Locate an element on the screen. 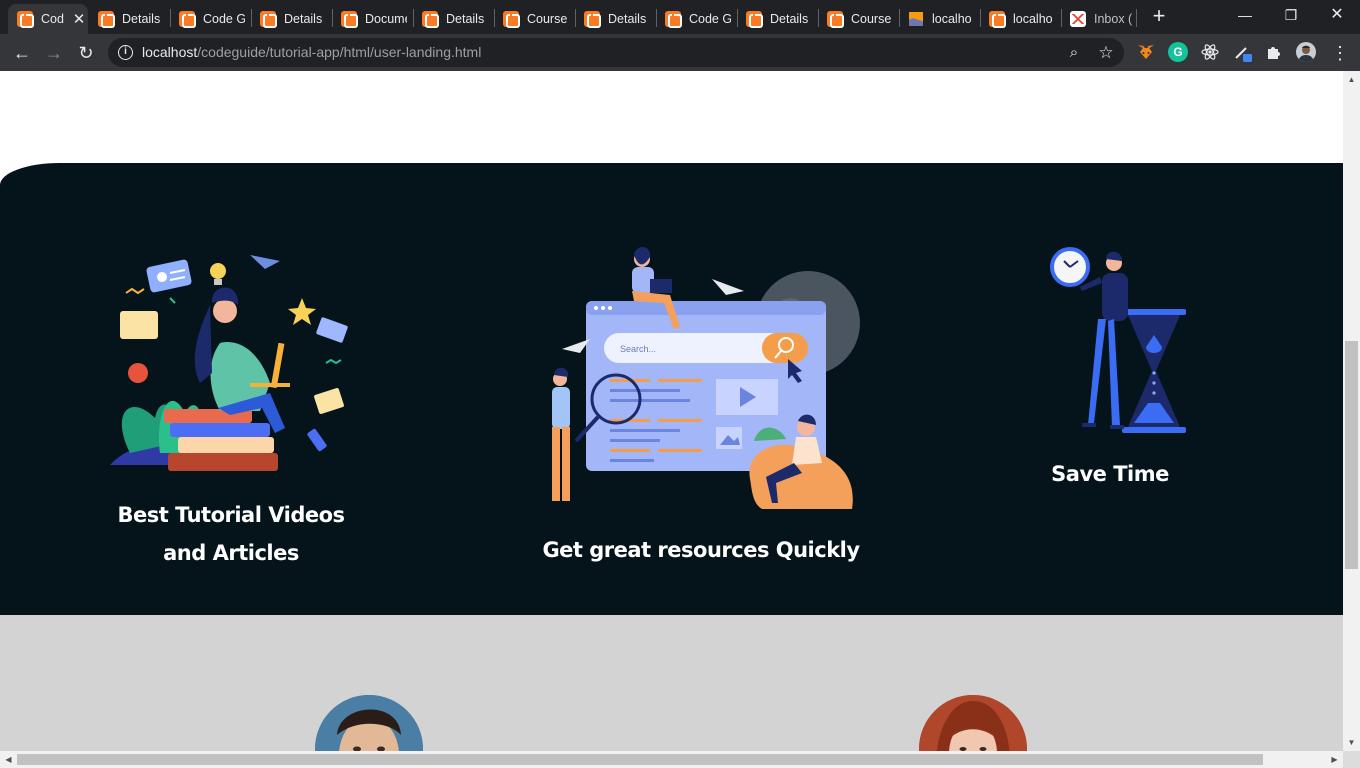  tab-7: Details is located at coordinates (615, 19).